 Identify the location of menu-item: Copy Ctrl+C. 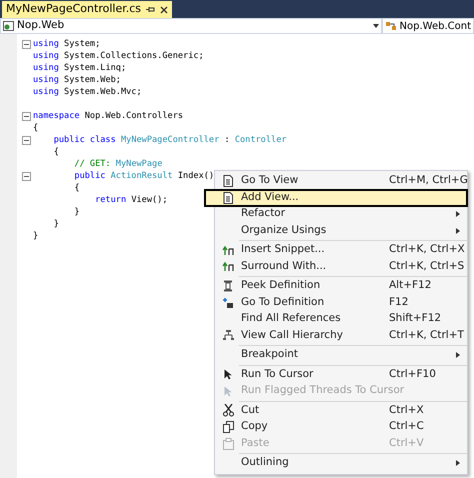
(341, 427).